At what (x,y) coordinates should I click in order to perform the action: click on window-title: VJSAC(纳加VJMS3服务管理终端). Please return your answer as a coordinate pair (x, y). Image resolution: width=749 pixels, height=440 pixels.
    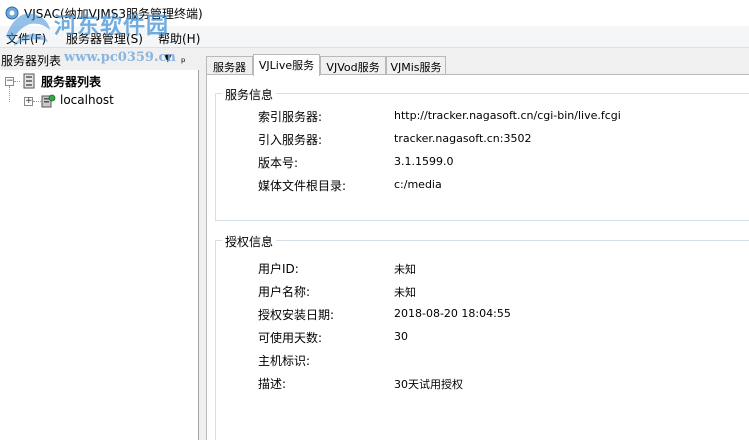
    Looking at the image, I should click on (113, 14).